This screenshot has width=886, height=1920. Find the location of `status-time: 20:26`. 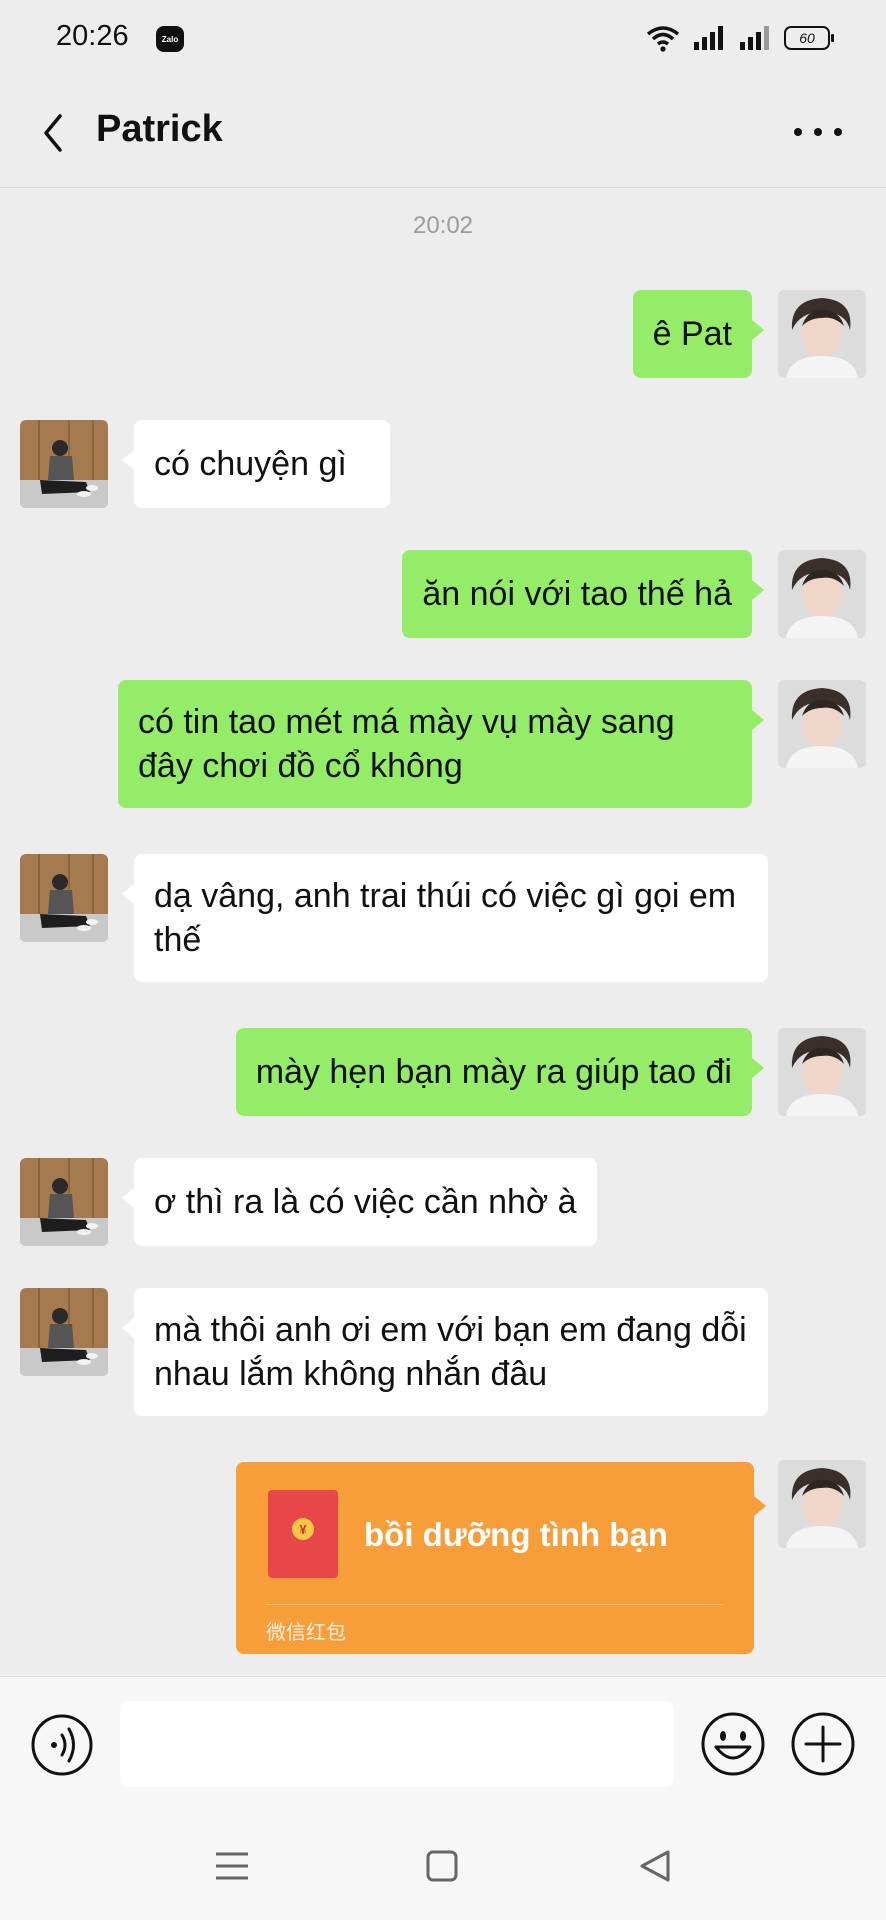

status-time: 20:26 is located at coordinates (92, 36).